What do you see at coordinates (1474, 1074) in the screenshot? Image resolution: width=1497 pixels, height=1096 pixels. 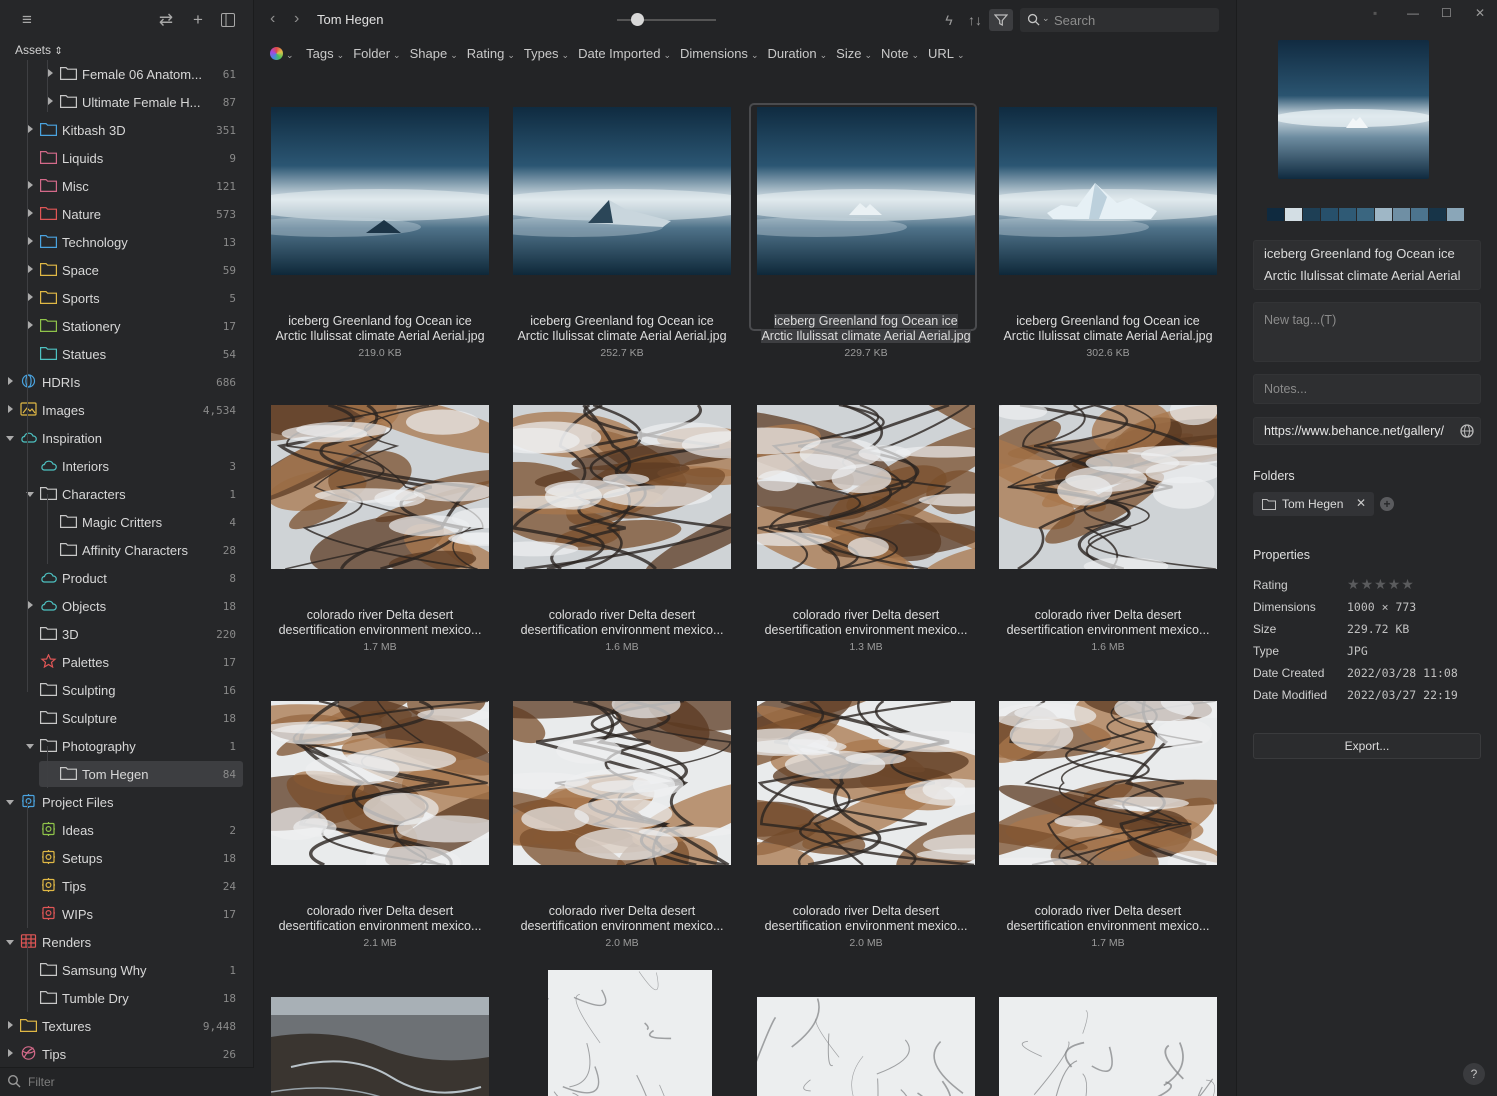 I see `help-button: ?` at bounding box center [1474, 1074].